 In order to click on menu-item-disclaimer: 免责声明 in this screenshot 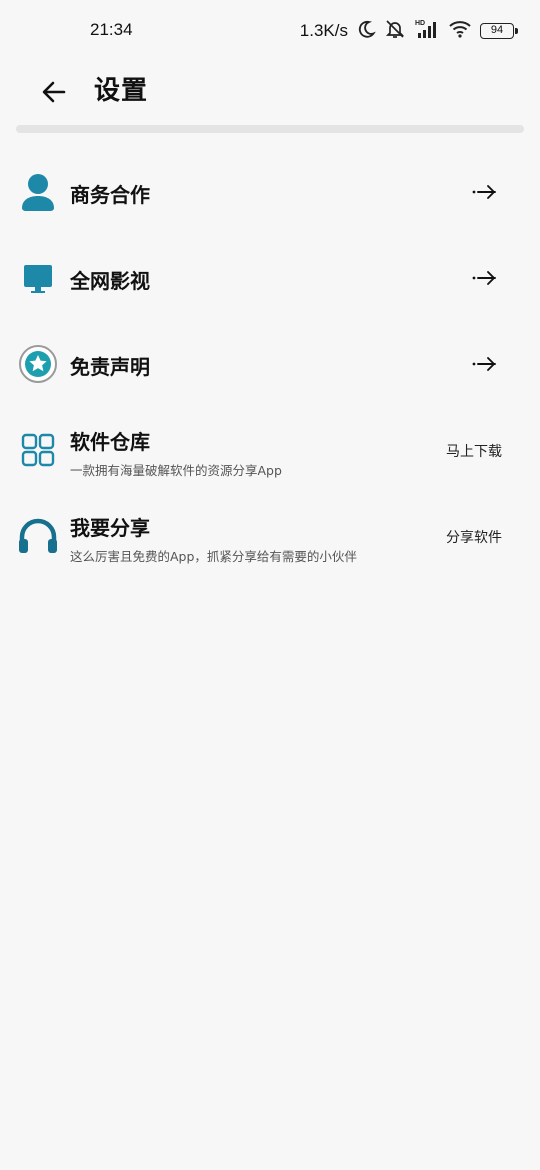, I will do `click(270, 365)`.